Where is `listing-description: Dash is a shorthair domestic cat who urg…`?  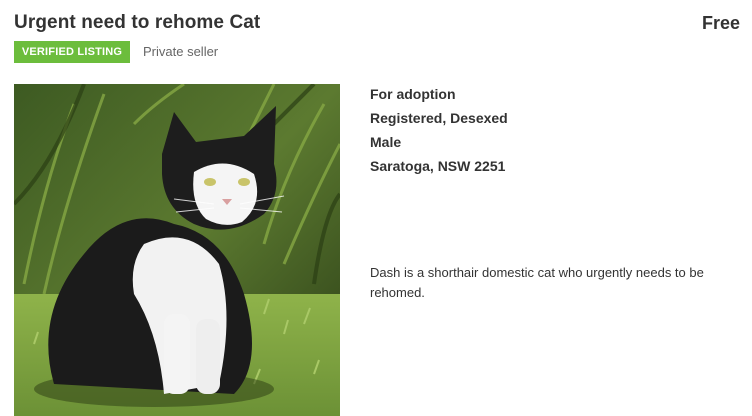
listing-description: Dash is a shorthair domestic cat who urg… is located at coordinates (537, 282).